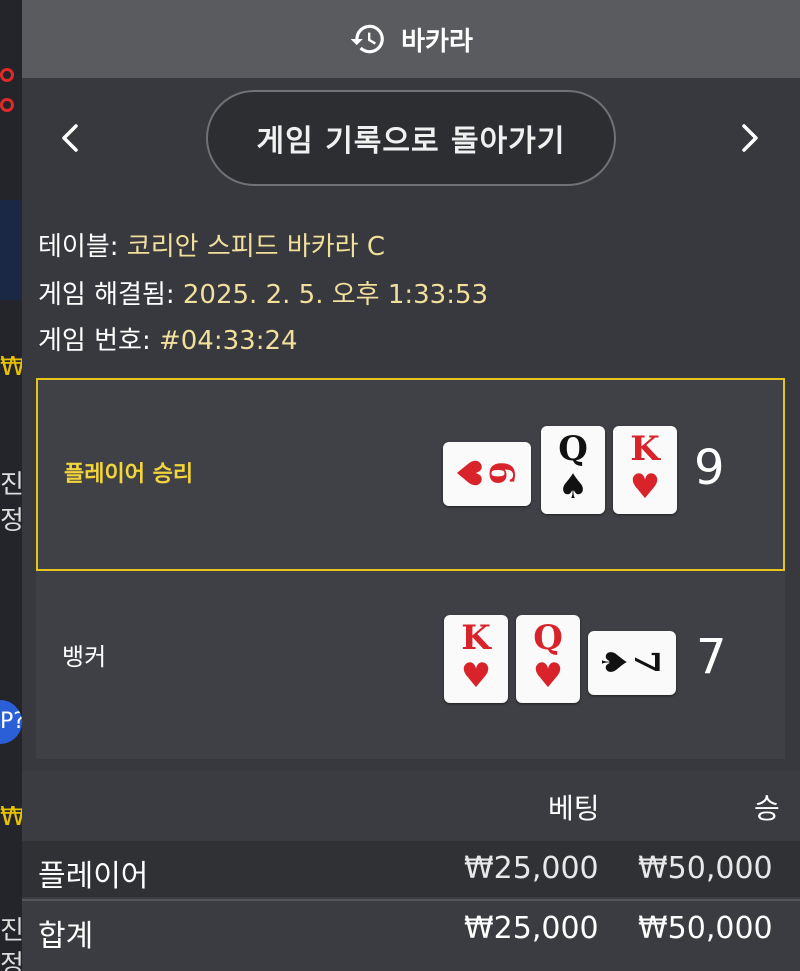 The image size is (800, 971). I want to click on chevron-left-icon, so click(70, 138).